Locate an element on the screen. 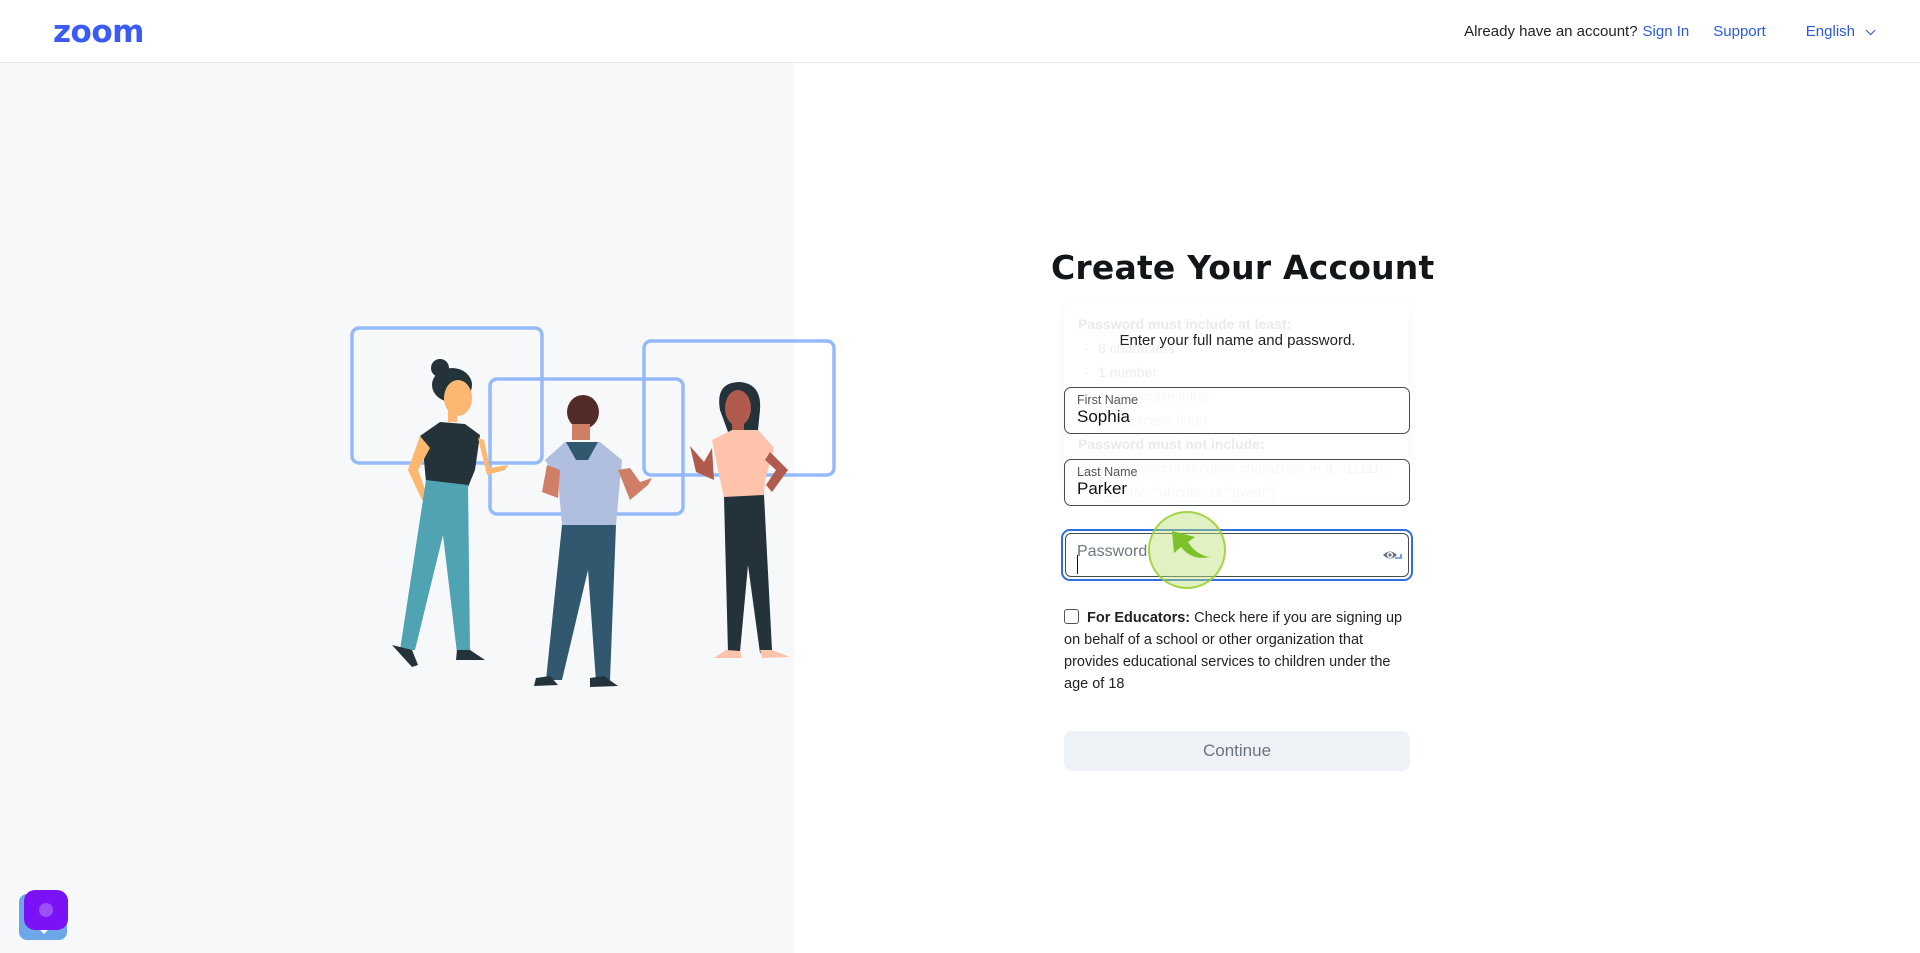  password-field-focus-ring: Password is located at coordinates (1237, 555).